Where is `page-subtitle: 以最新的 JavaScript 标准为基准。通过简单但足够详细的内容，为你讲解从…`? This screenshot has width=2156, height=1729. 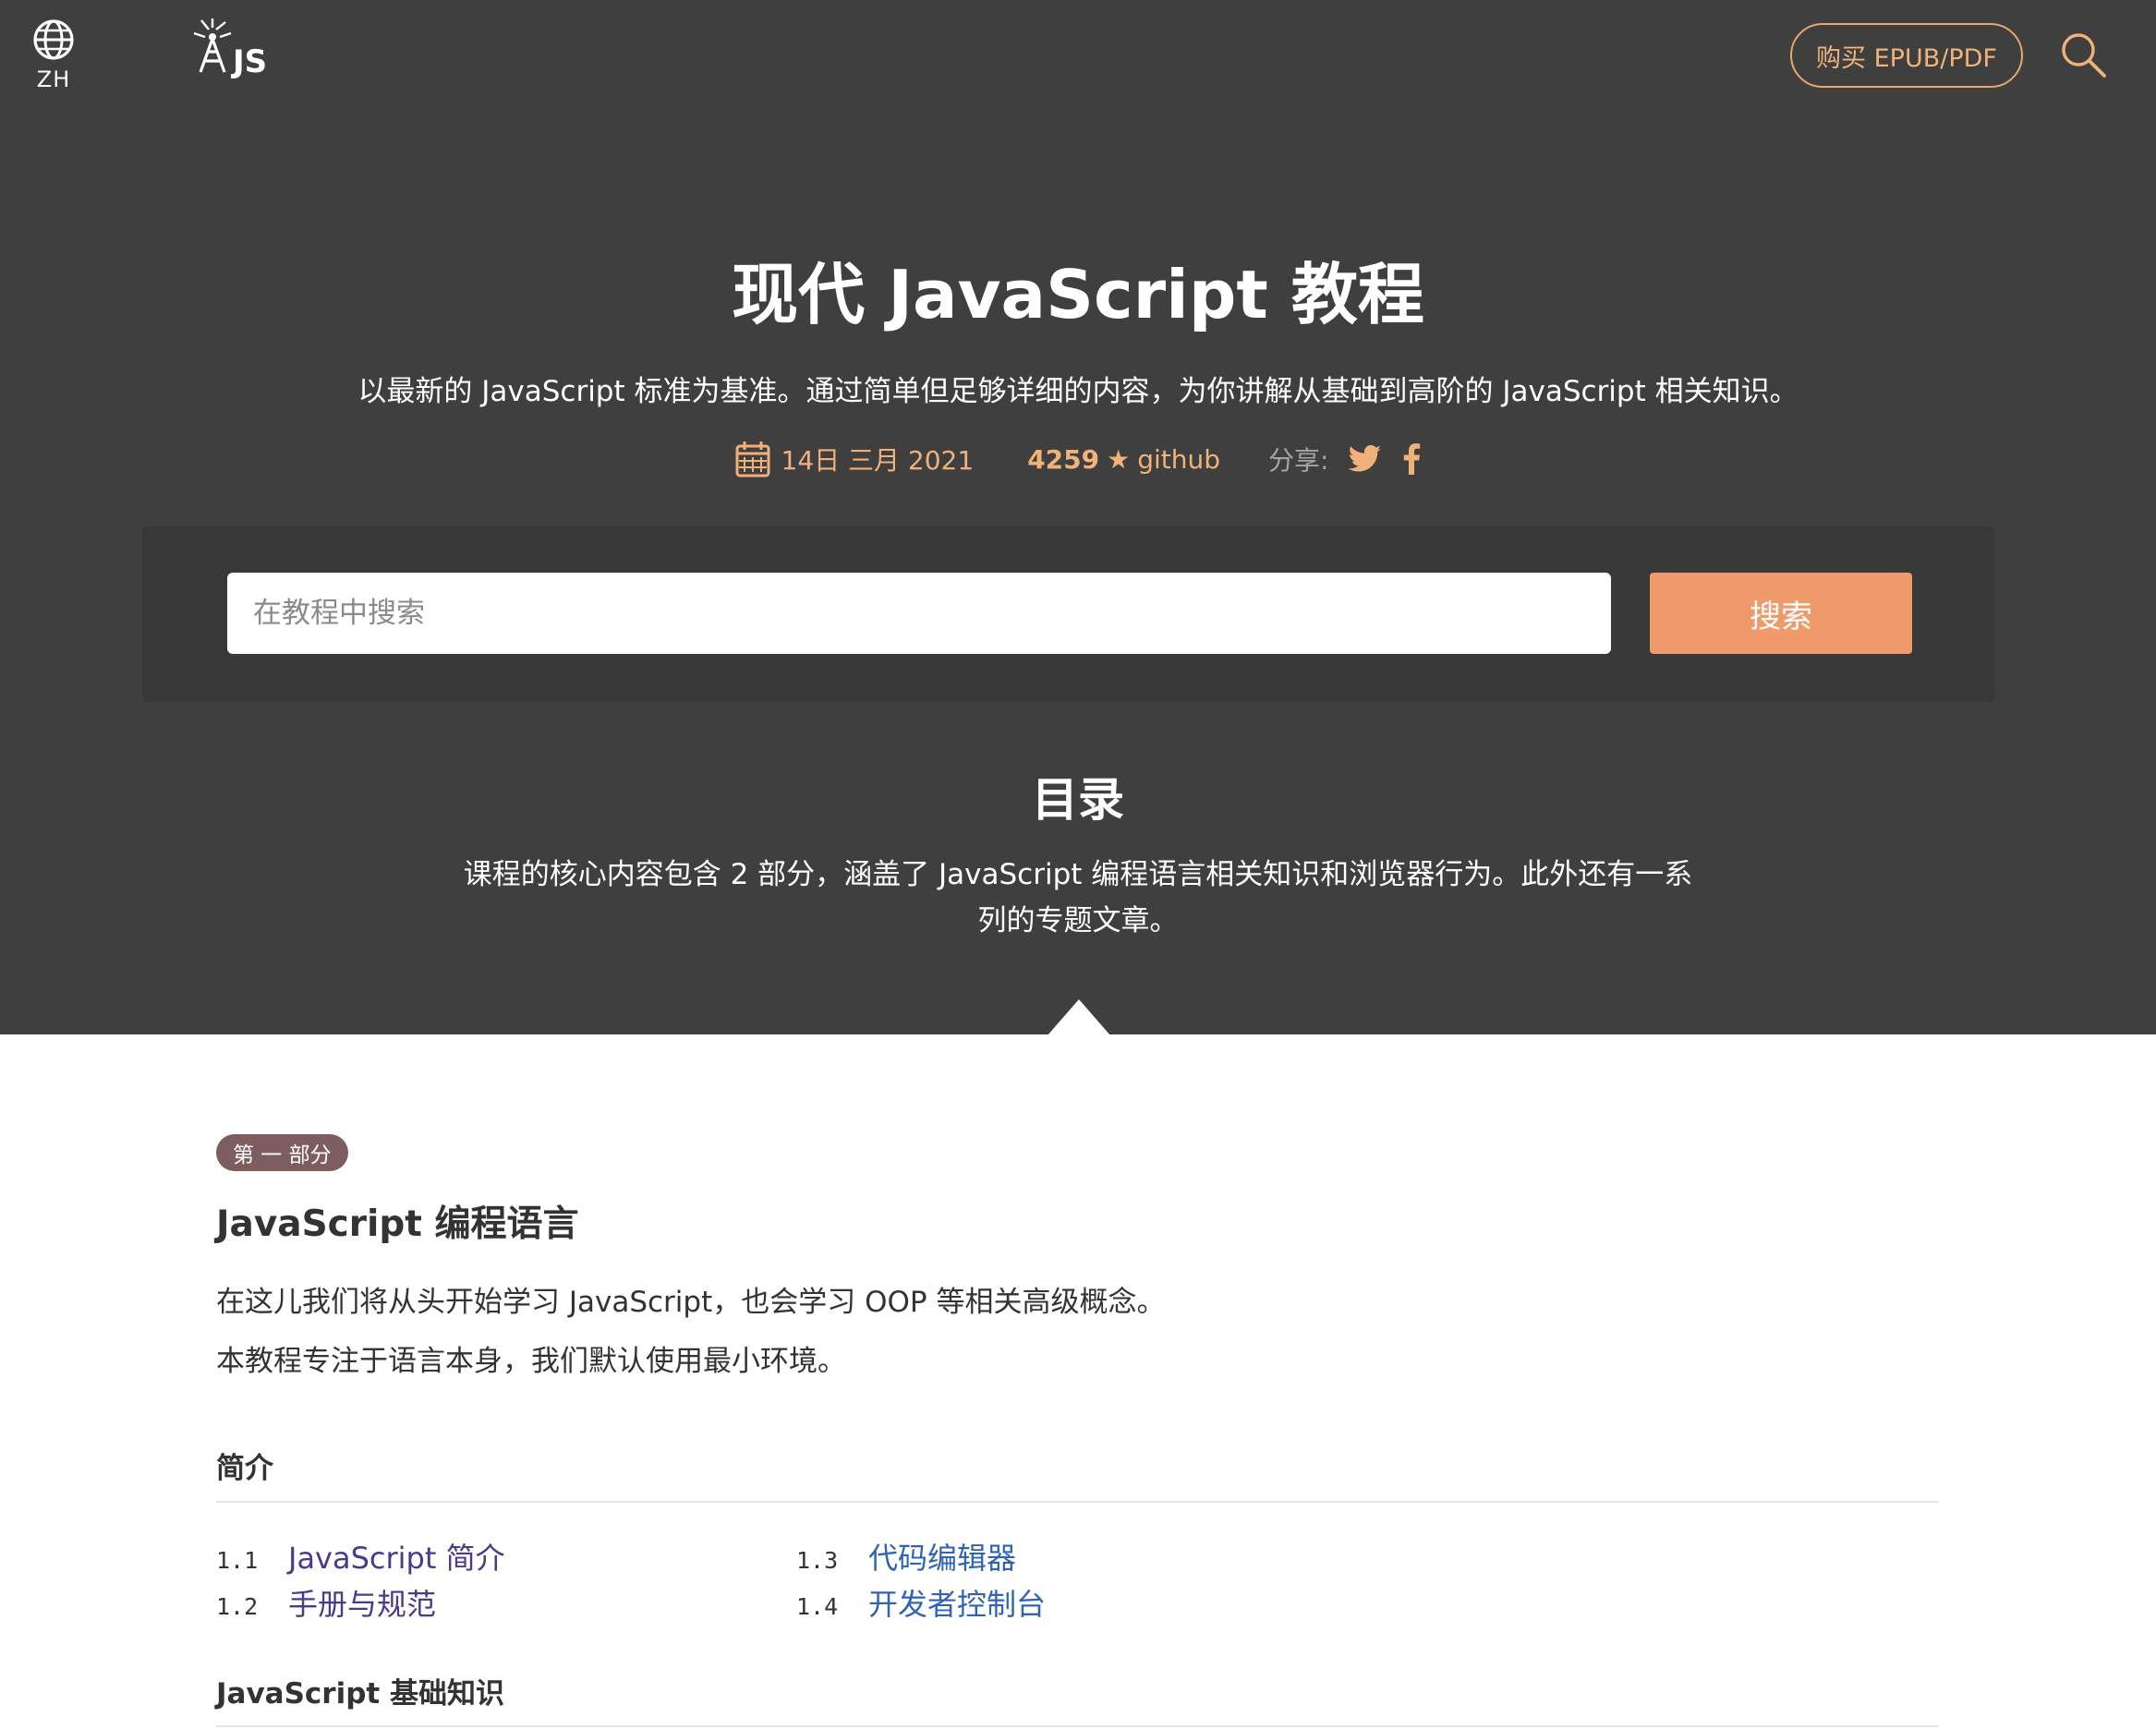 page-subtitle: 以最新的 JavaScript 标准为基准。通过简单但足够详细的内容，为你讲解从… is located at coordinates (1078, 391).